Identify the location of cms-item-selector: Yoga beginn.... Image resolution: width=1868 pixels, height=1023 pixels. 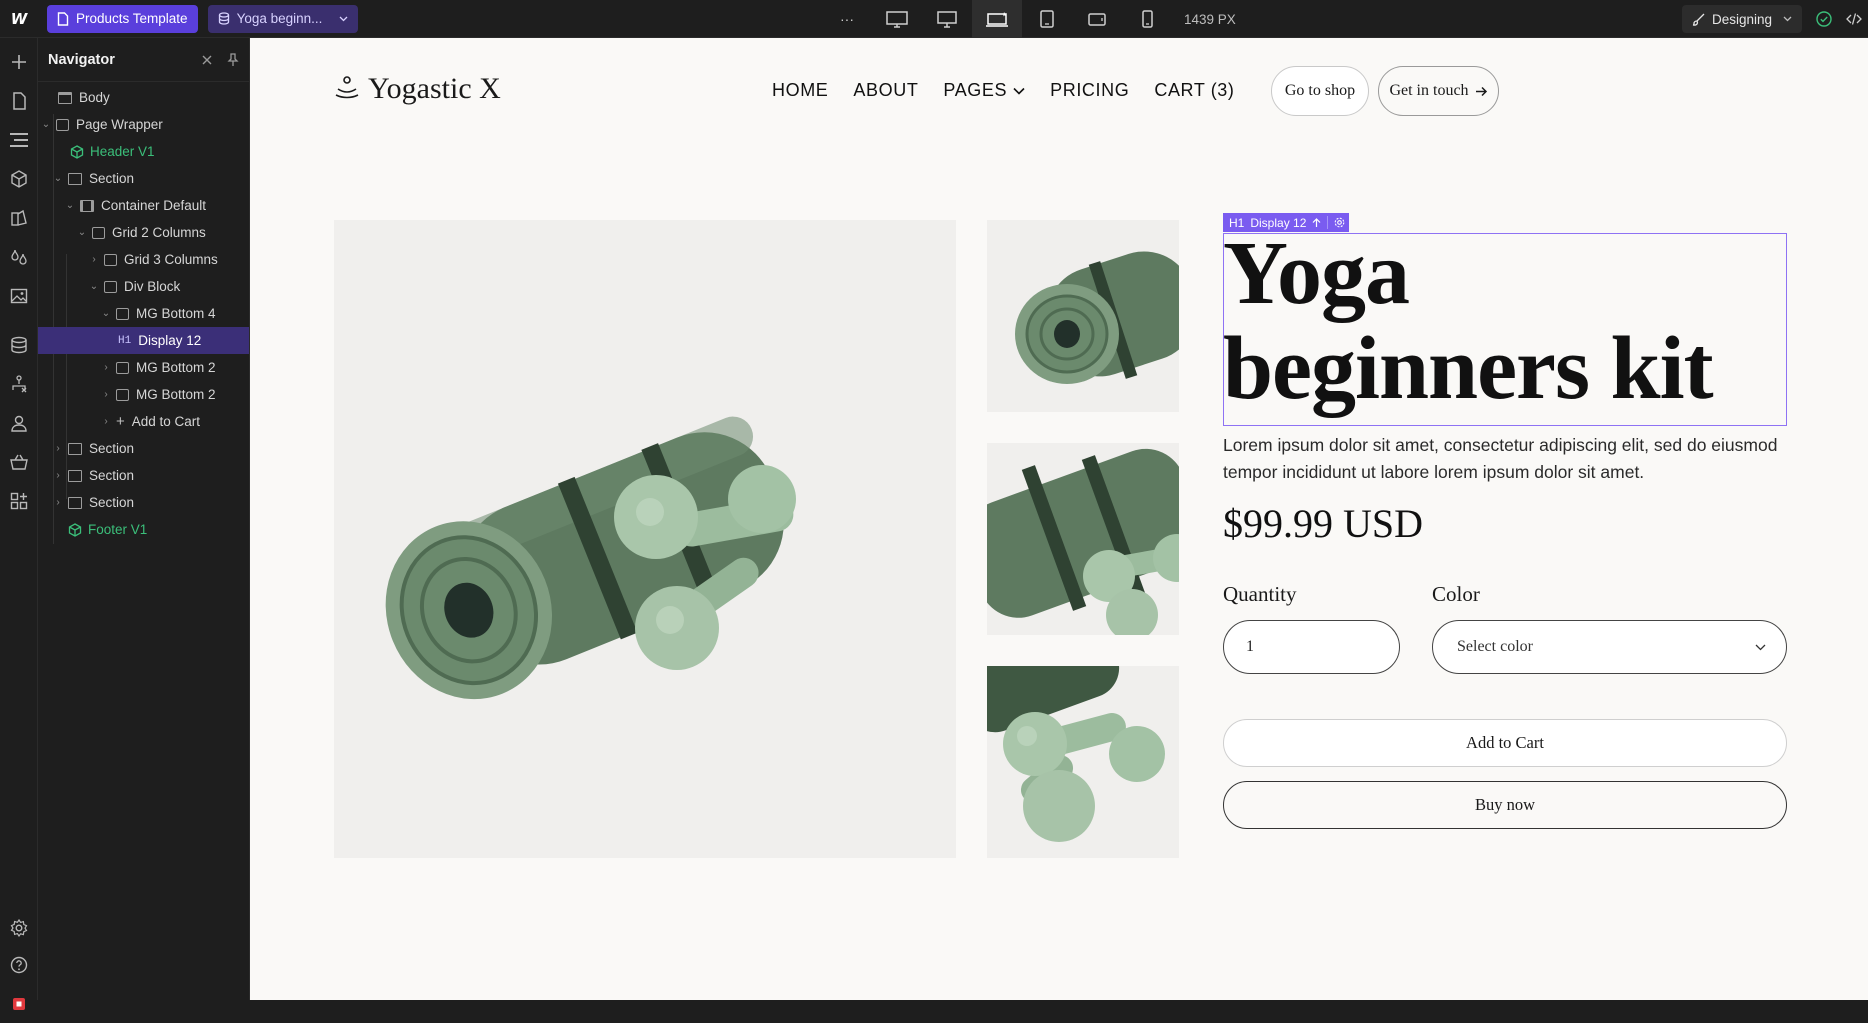
(283, 18).